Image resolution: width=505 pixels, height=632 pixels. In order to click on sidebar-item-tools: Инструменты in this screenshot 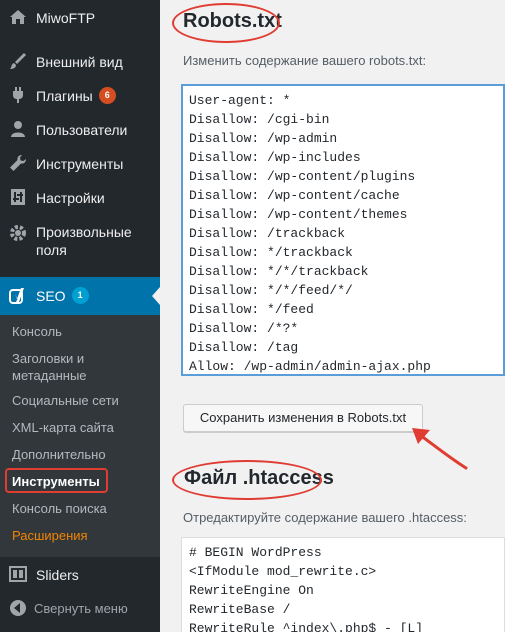, I will do `click(80, 163)`.